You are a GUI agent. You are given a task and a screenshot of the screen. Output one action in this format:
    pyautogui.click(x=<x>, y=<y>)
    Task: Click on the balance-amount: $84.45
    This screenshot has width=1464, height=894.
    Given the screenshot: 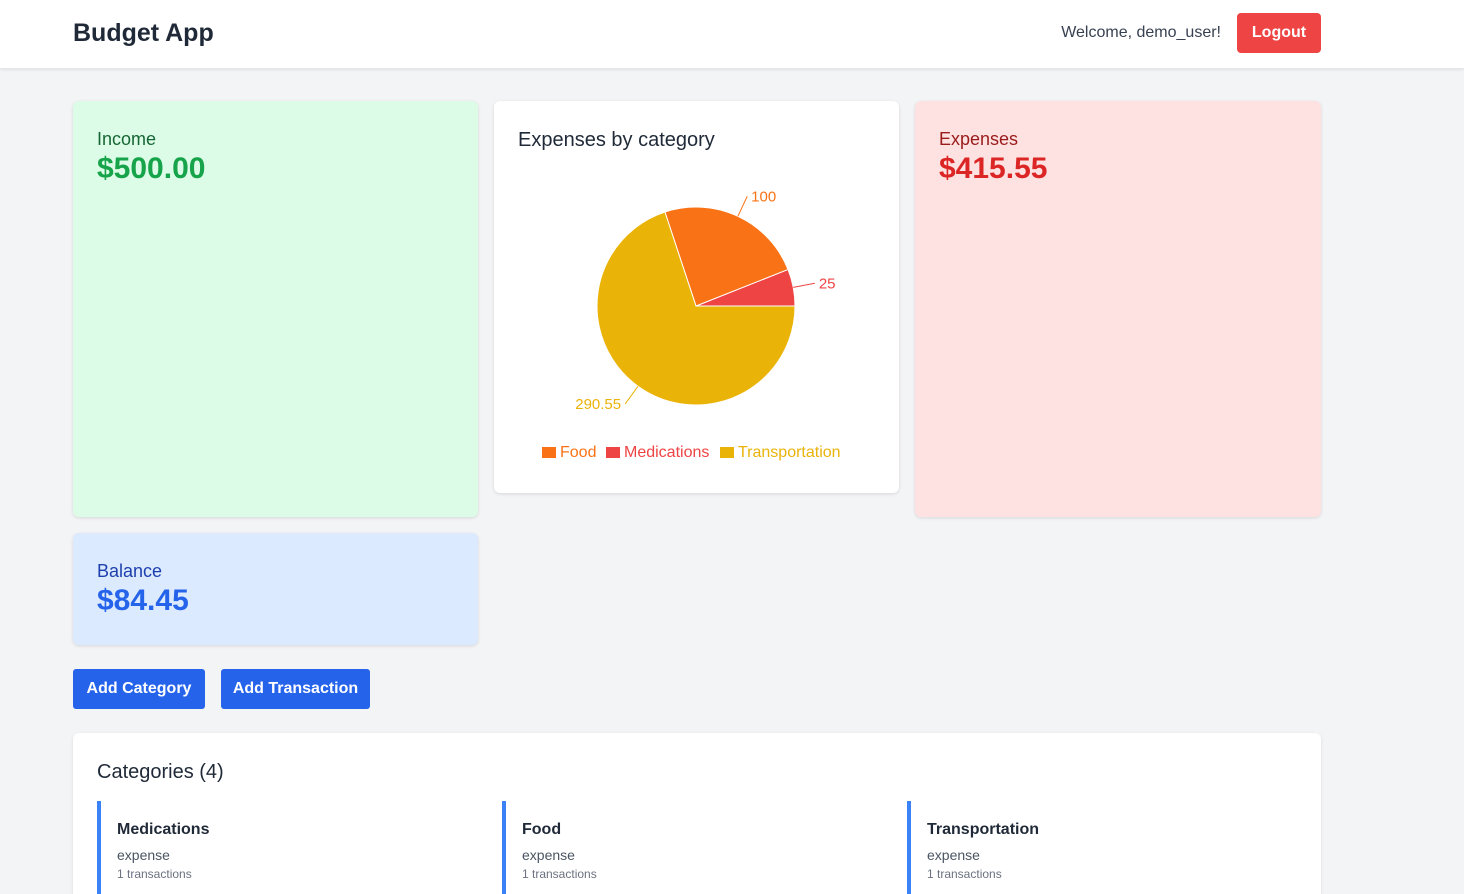 What is the action you would take?
    pyautogui.click(x=143, y=600)
    